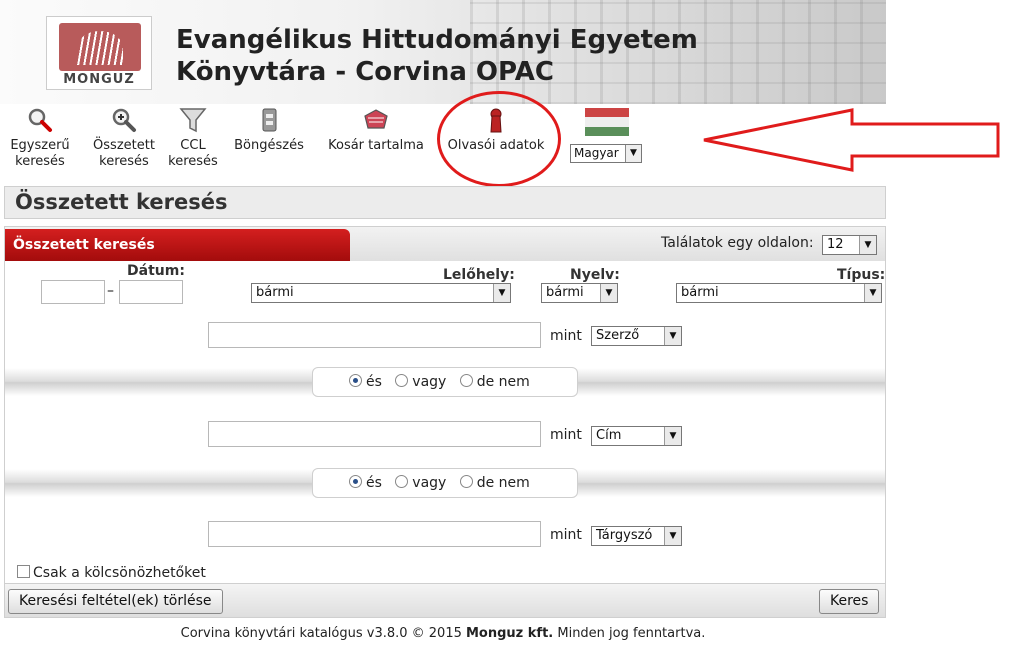  I want to click on bool-or-option-2: vagy, so click(420, 483).